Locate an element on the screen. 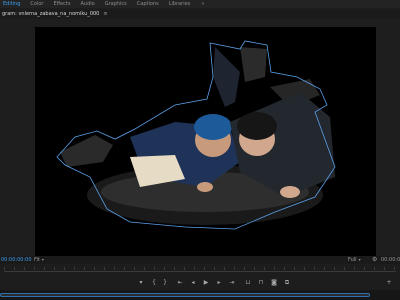 The width and height of the screenshot is (400, 300). extract-button: ⊓ is located at coordinates (261, 283).